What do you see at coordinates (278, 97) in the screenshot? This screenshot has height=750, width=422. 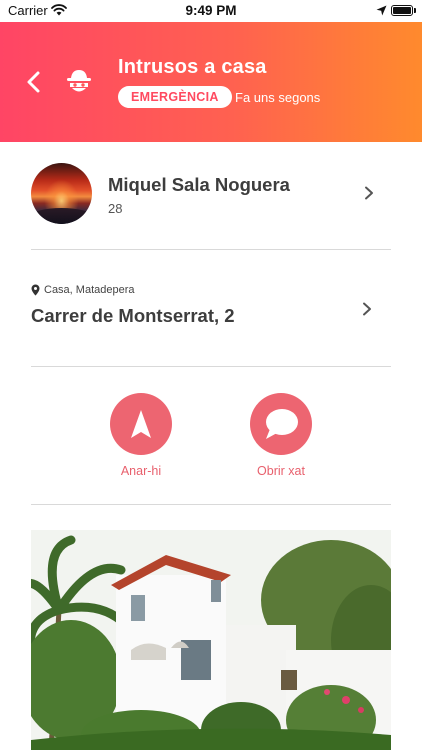 I see `alert-time-ago: Fa uns segons` at bounding box center [278, 97].